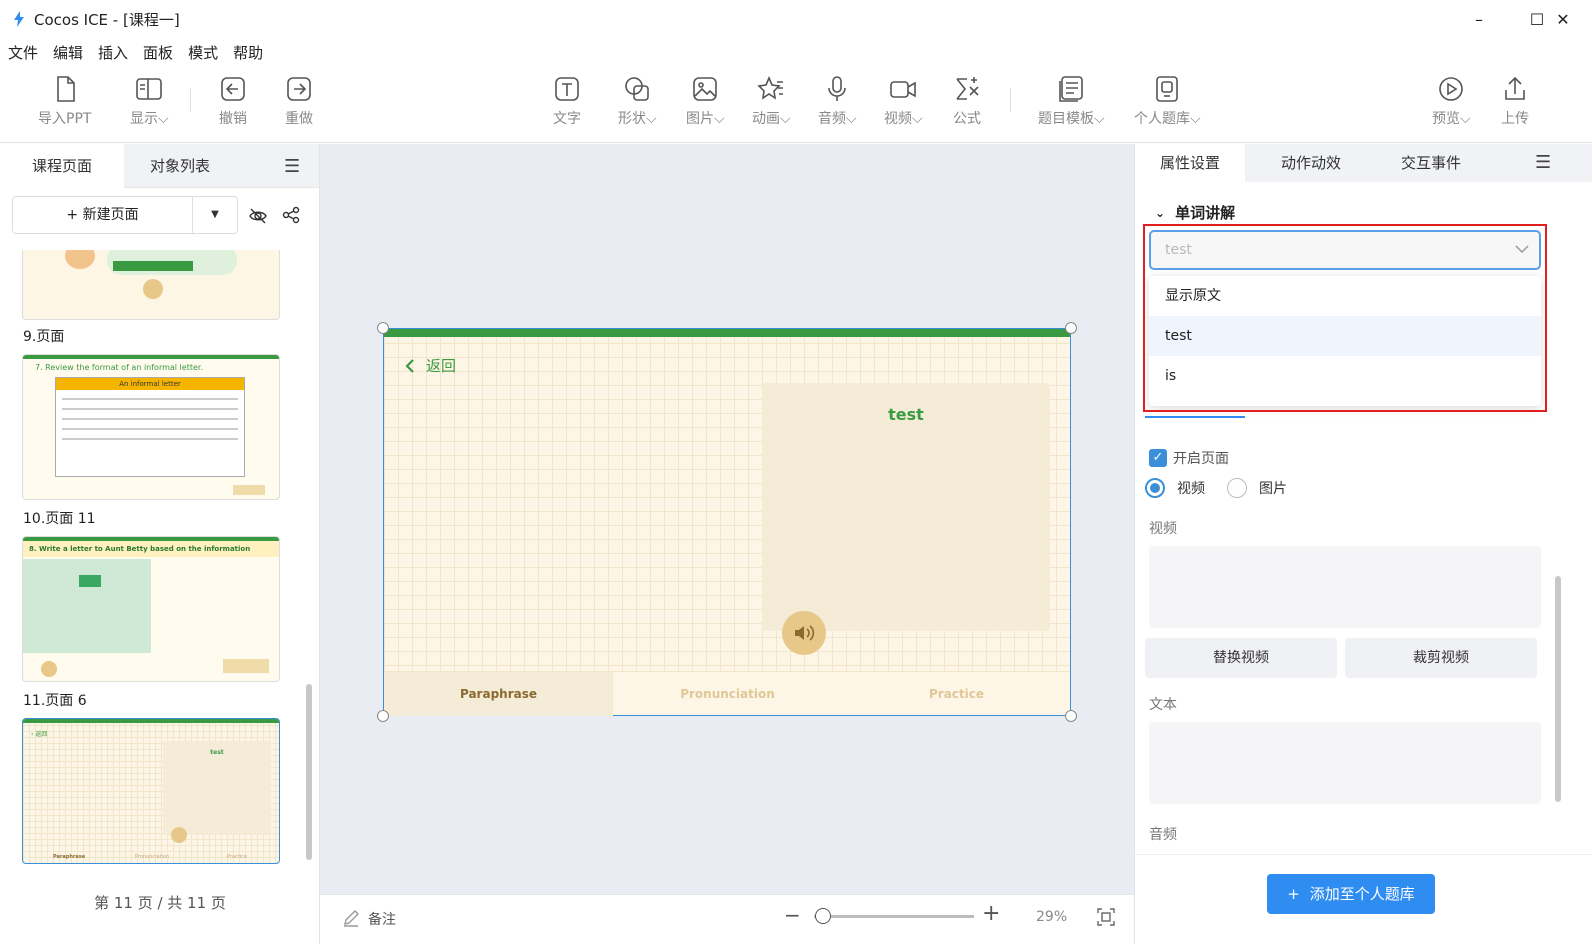 This screenshot has width=1592, height=944. What do you see at coordinates (68, 52) in the screenshot?
I see `menu-edit: 编辑` at bounding box center [68, 52].